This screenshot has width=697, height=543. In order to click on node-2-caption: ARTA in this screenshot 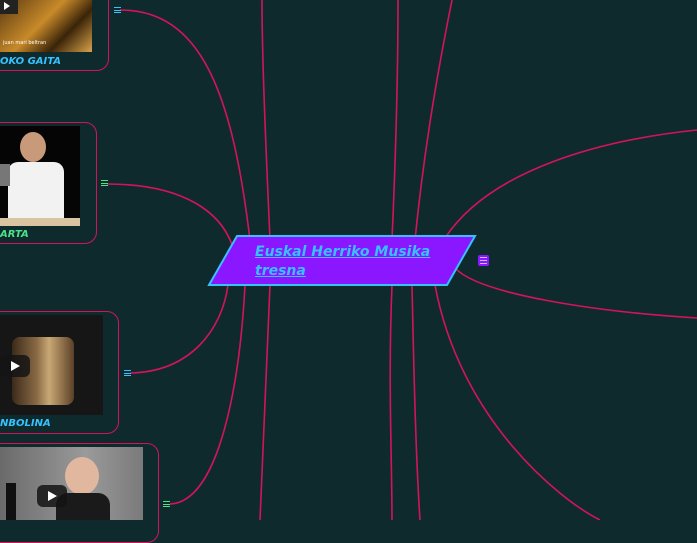, I will do `click(14, 234)`.